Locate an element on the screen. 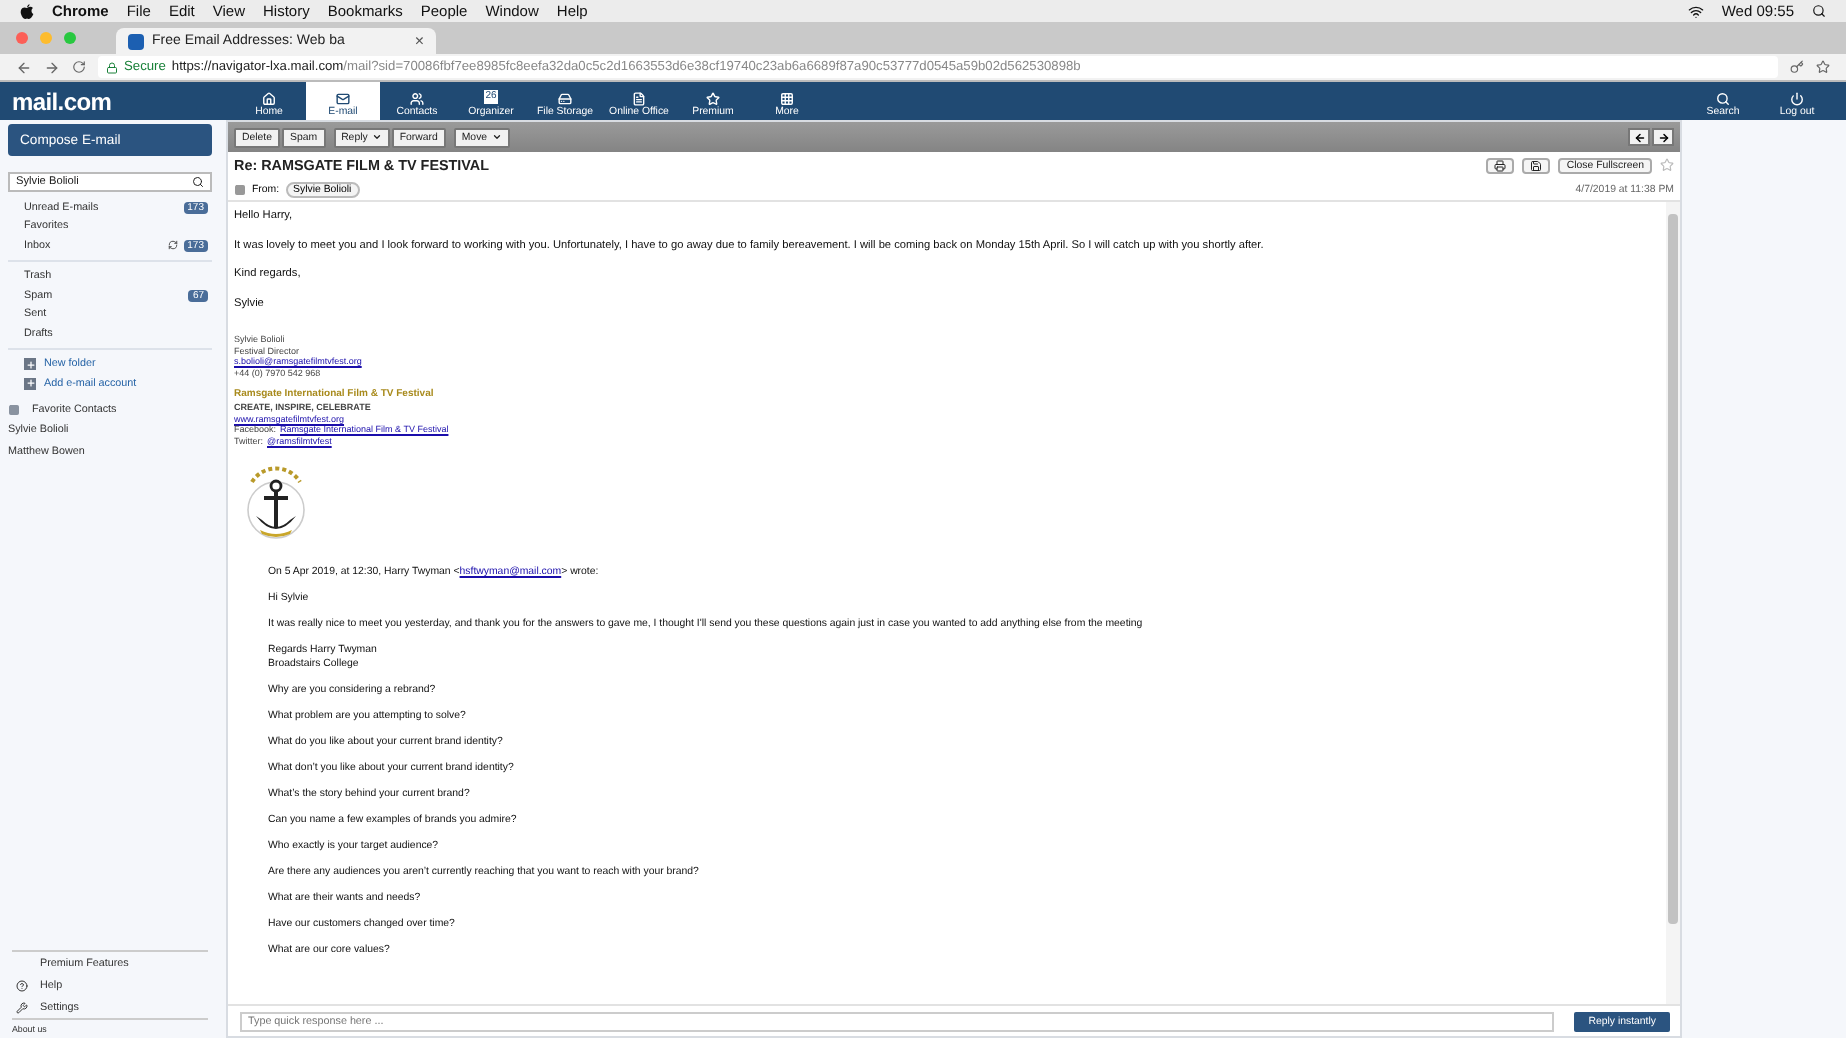 The width and height of the screenshot is (1846, 1038). drive-icon is located at coordinates (565, 99).